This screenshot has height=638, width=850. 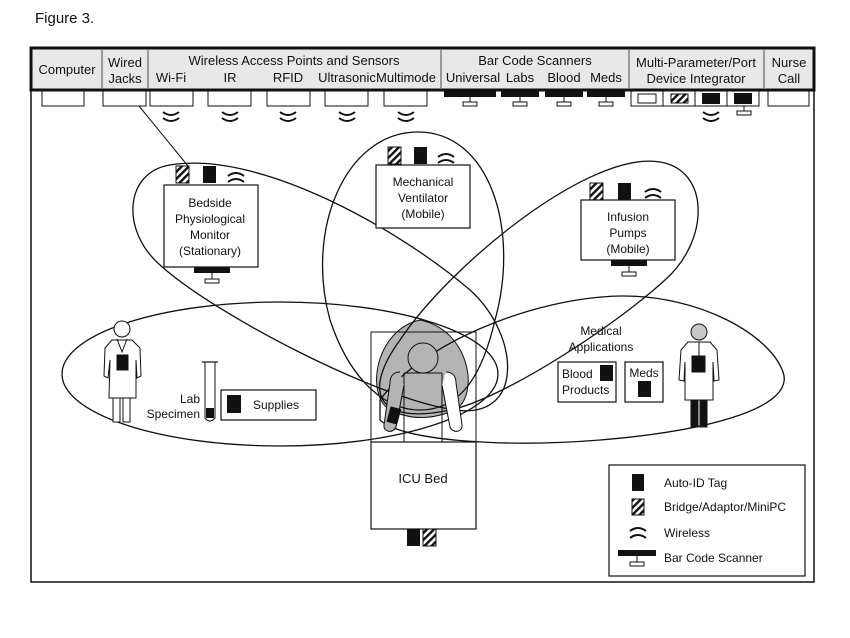 I want to click on header-wireless-group: Wireless Access Points and Sensors, so click(x=294, y=60).